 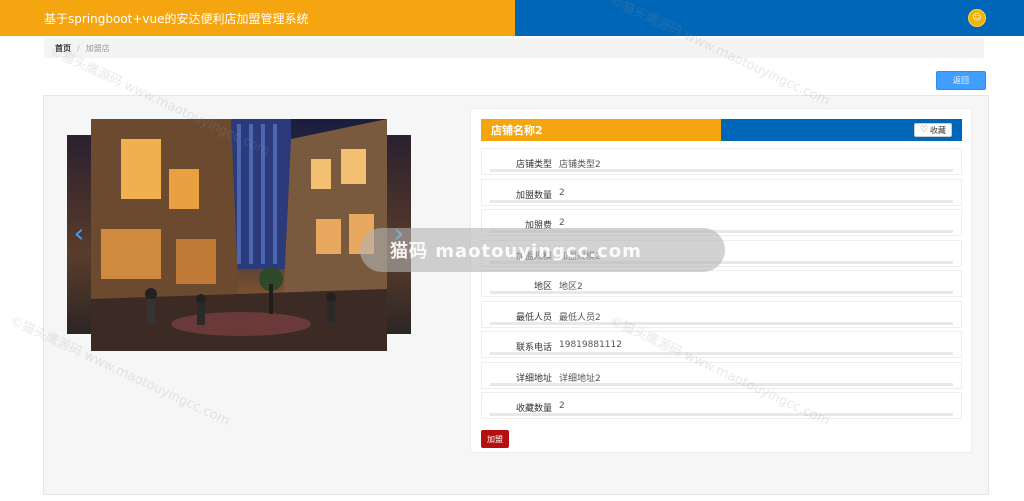 What do you see at coordinates (938, 130) in the screenshot?
I see `favorite-label: 收藏` at bounding box center [938, 130].